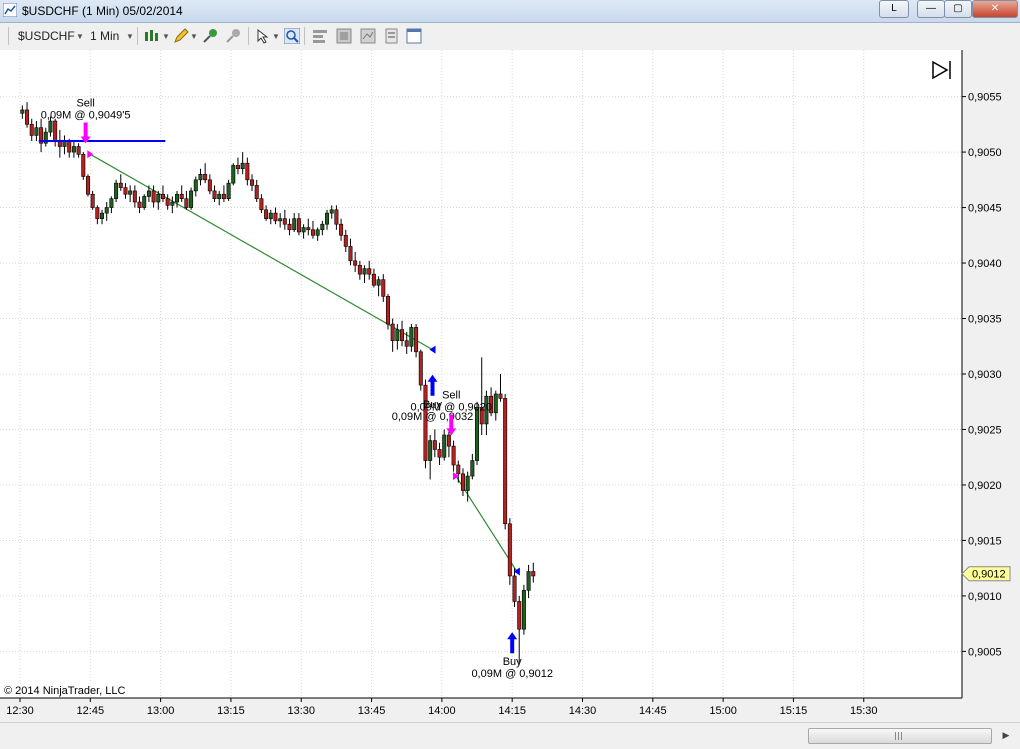 This screenshot has height=749, width=1020. I want to click on strategy-icon, so click(234, 36).